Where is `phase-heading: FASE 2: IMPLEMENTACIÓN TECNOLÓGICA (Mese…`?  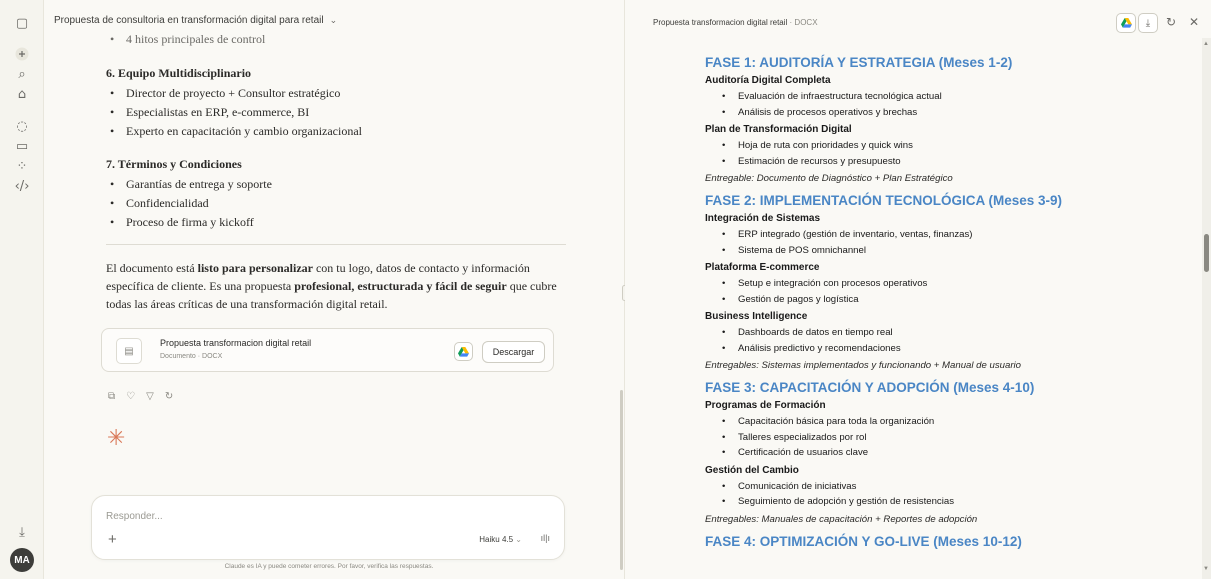
phase-heading: FASE 2: IMPLEMENTACIÓN TECNOLÓGICA (Mese… is located at coordinates (884, 200).